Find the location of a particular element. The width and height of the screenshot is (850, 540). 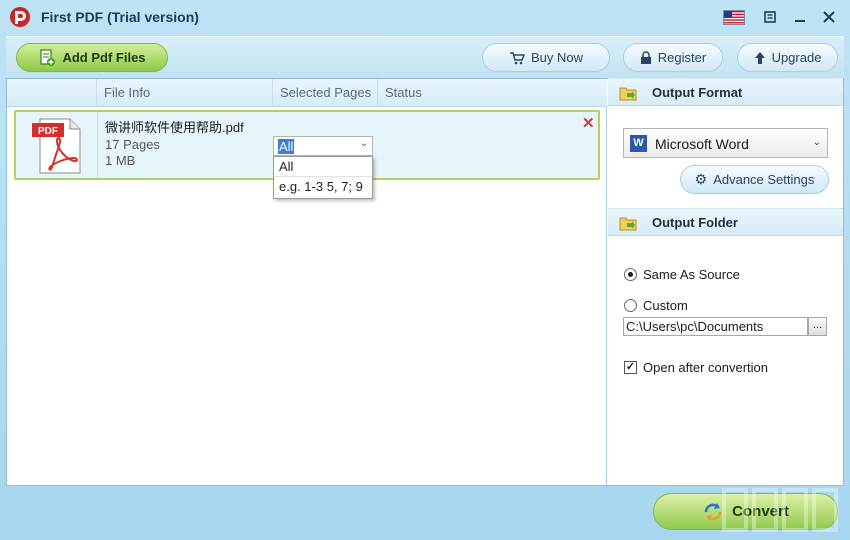

flag-icon is located at coordinates (734, 17).